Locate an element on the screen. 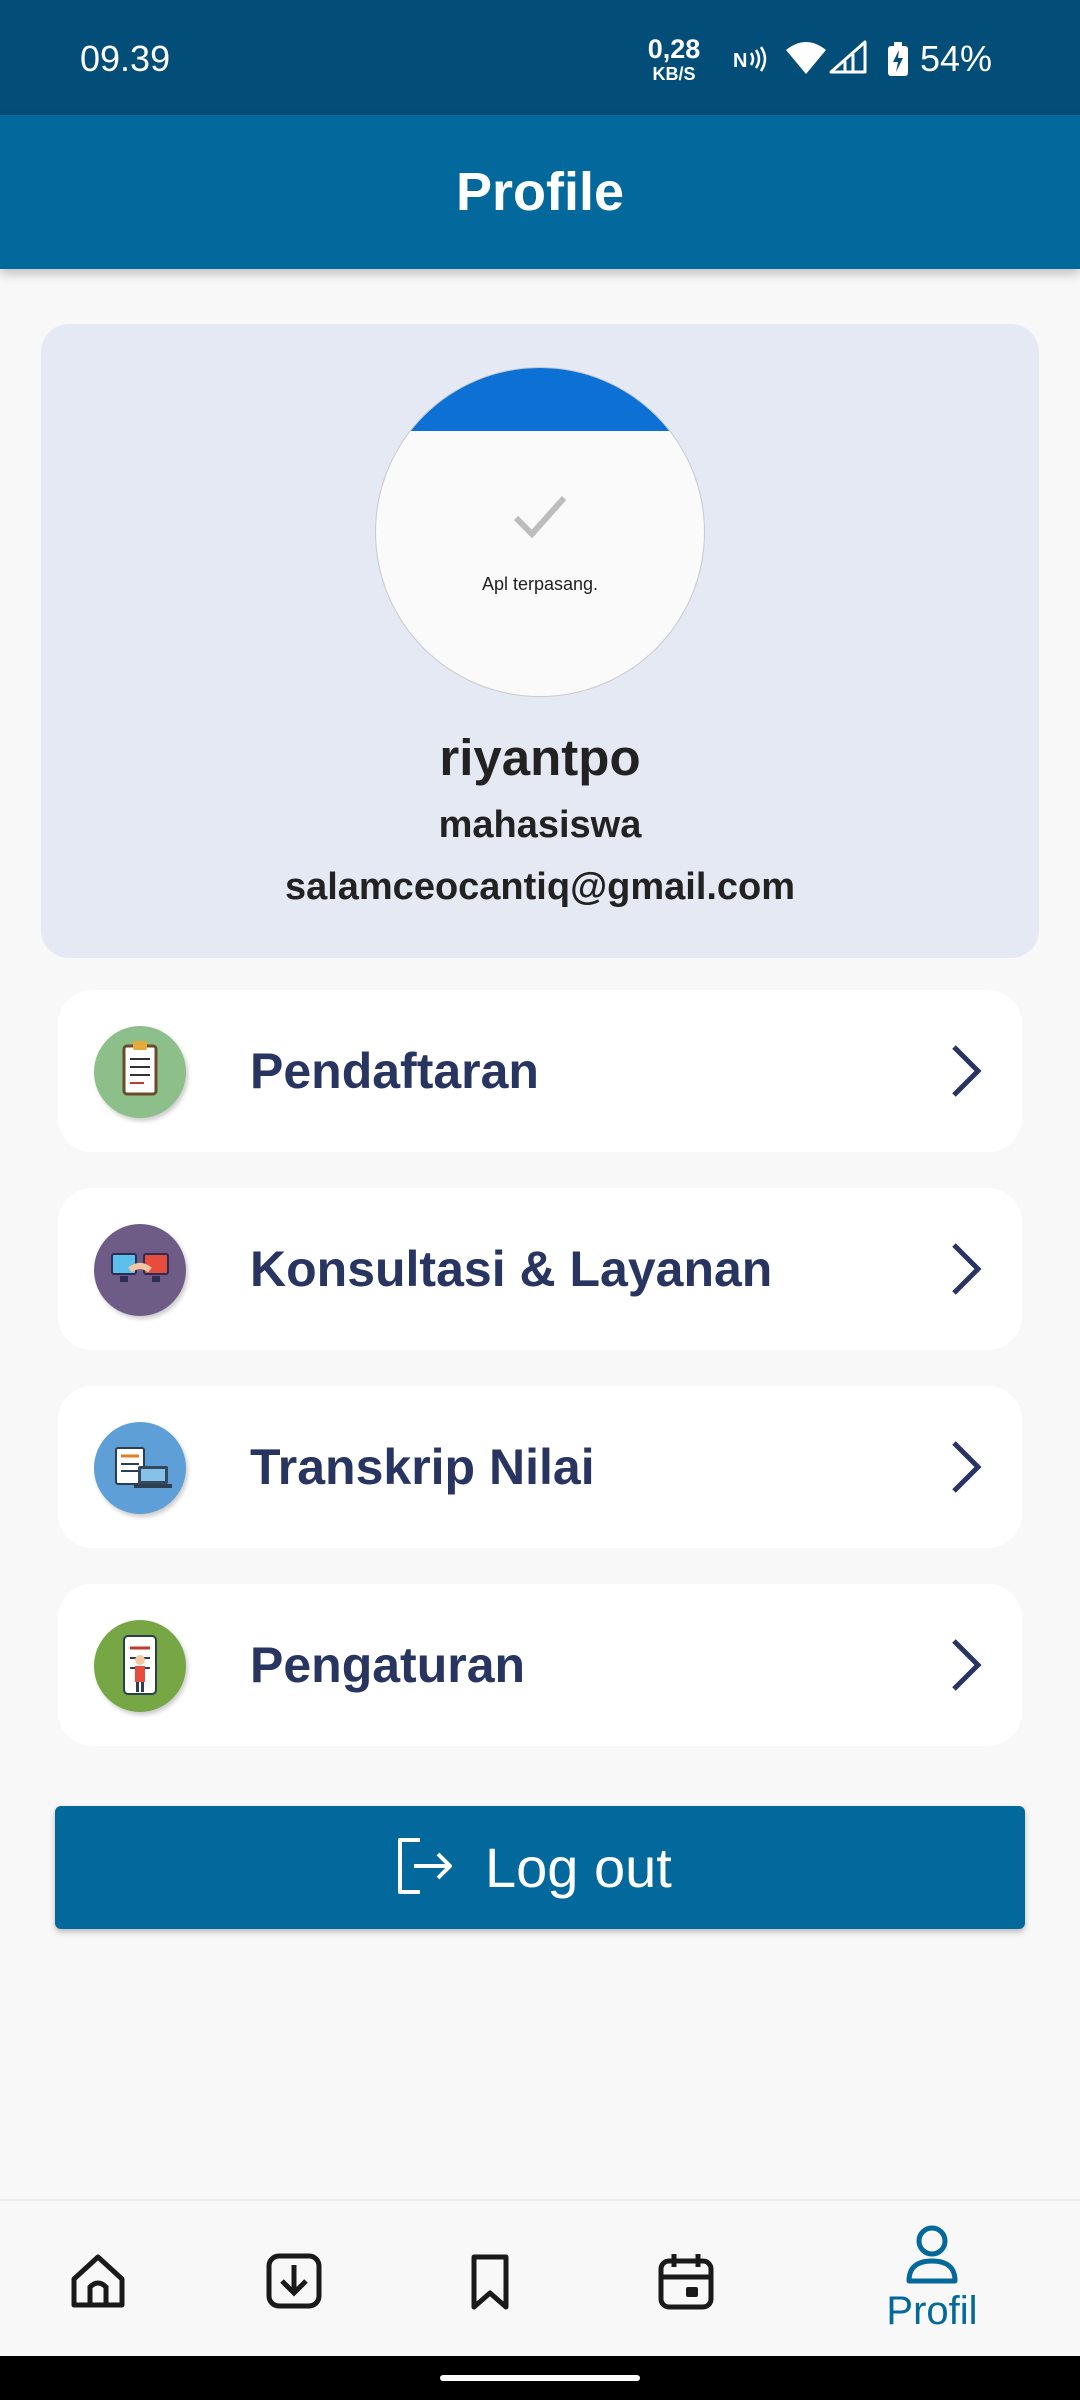 The height and width of the screenshot is (2400, 1080). nav-profil: Profil is located at coordinates (932, 2279).